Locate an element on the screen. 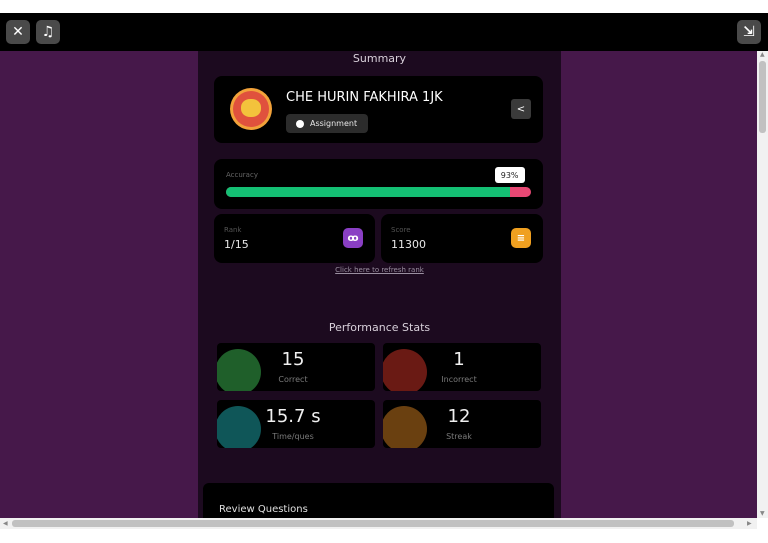 This screenshot has width=768, height=543. avatar is located at coordinates (251, 109).